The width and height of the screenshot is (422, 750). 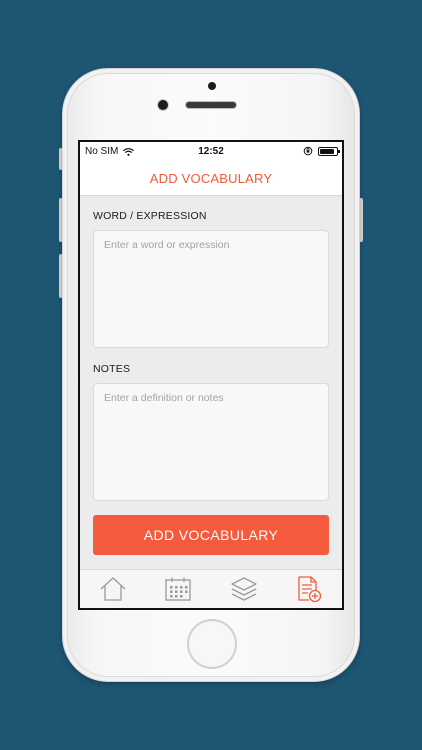 I want to click on battery-icon, so click(x=329, y=151).